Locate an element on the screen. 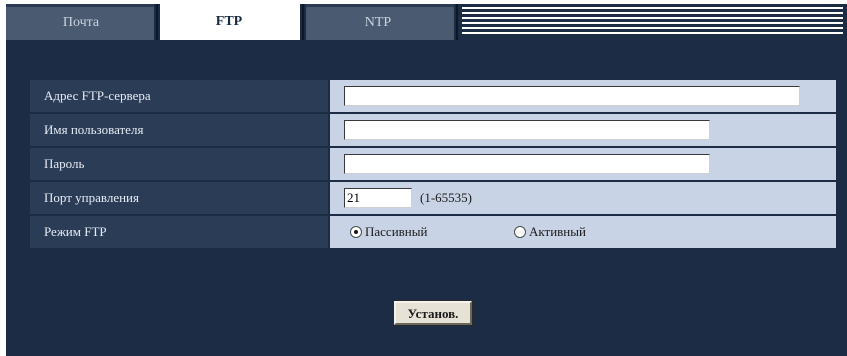 This screenshot has width=847, height=356. username-label: Имя пользователя is located at coordinates (179, 130).